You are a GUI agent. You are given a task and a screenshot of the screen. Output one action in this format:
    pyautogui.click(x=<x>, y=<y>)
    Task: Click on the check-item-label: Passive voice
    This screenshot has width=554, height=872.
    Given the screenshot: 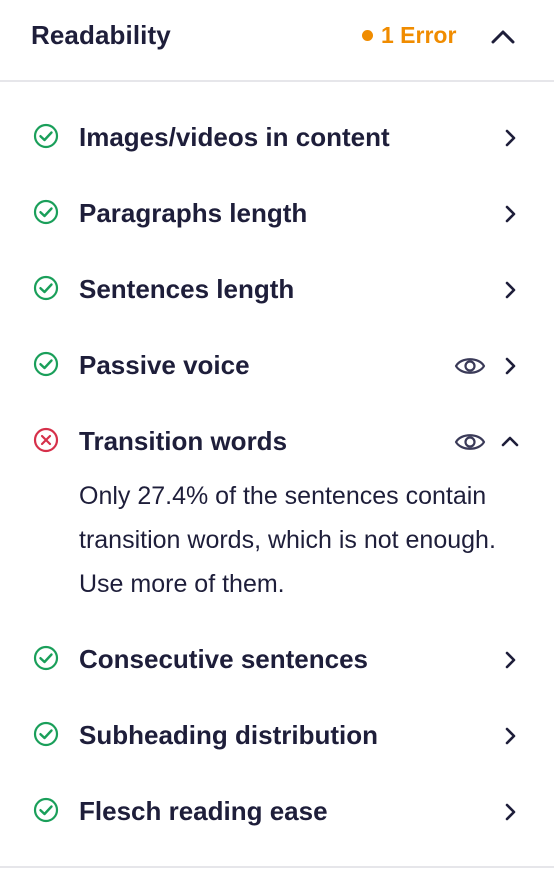 What is the action you would take?
    pyautogui.click(x=164, y=365)
    